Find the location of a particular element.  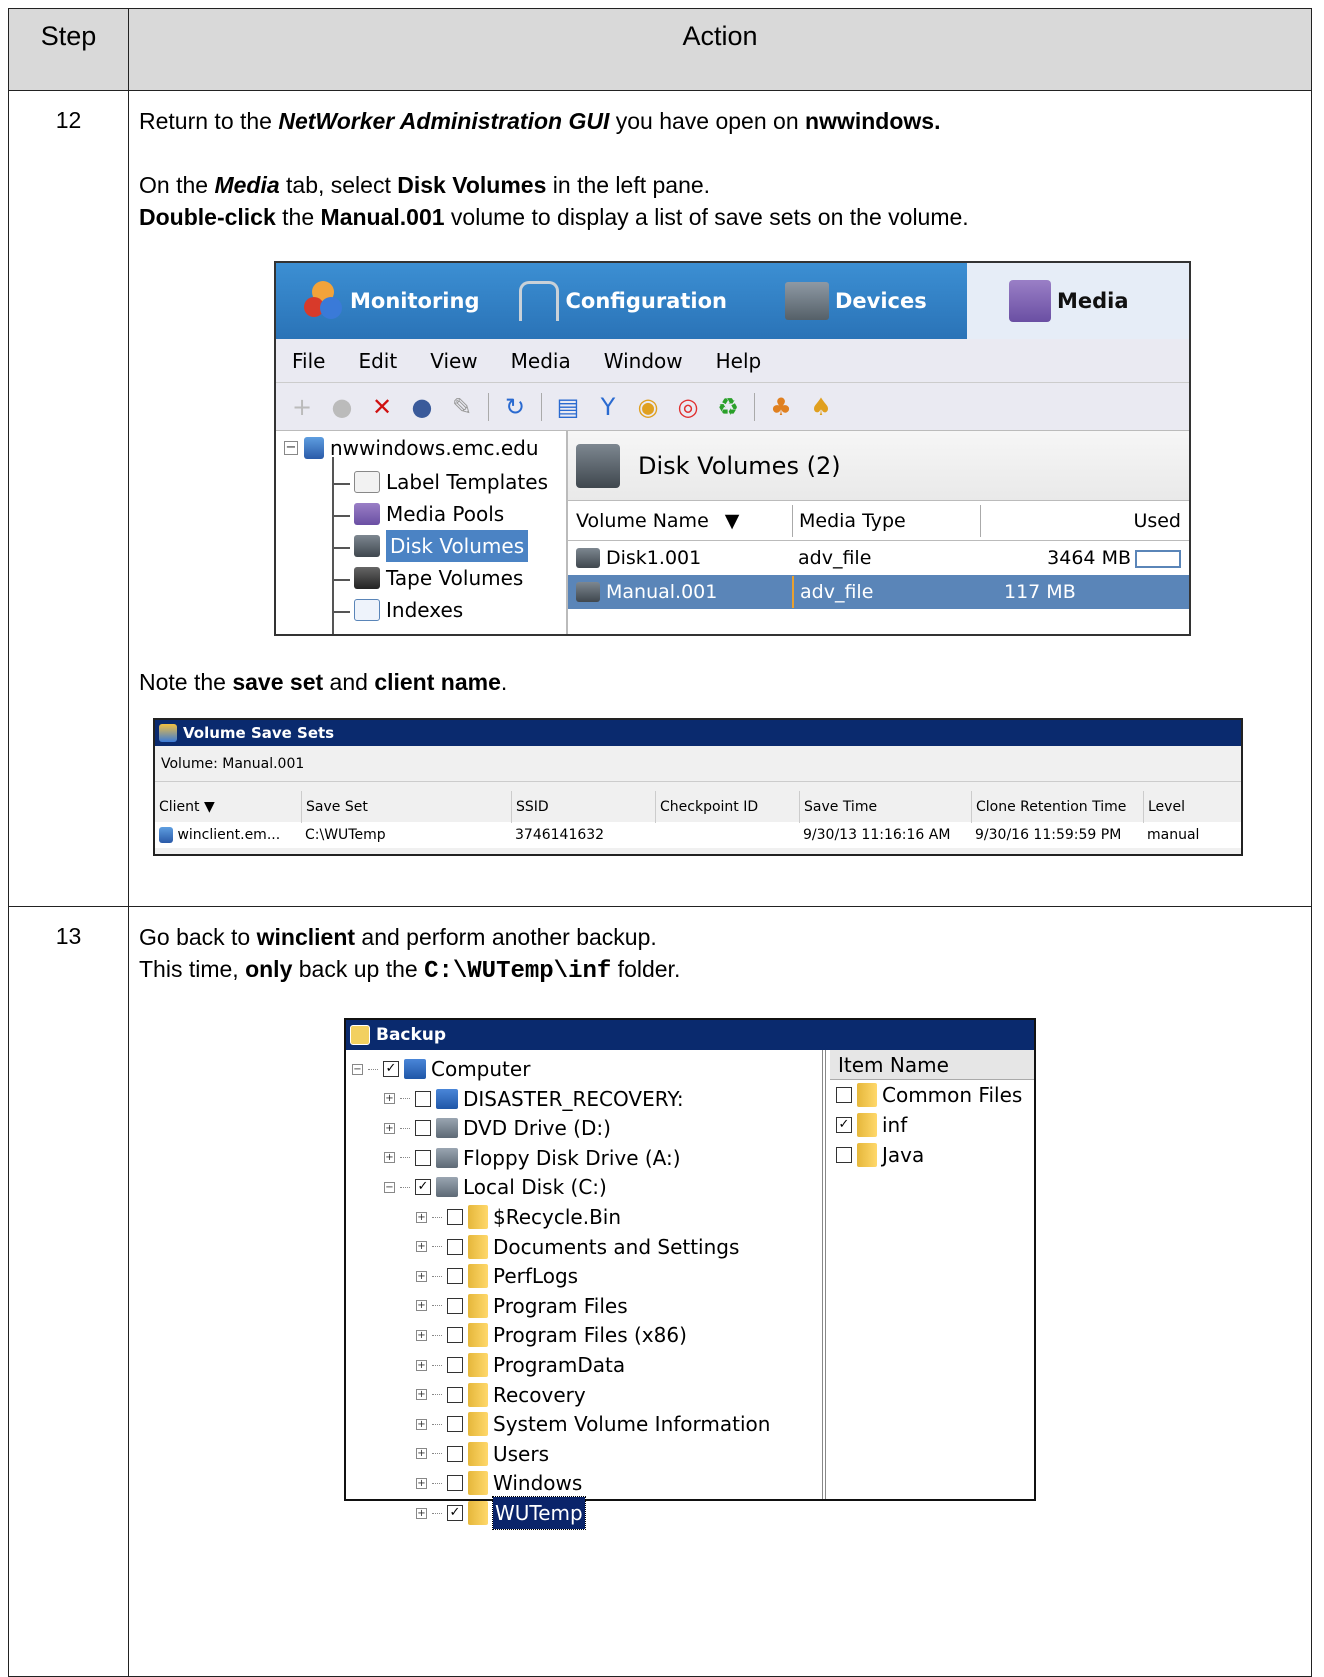

window-title-bar: Volume Save Sets is located at coordinates (698, 733).